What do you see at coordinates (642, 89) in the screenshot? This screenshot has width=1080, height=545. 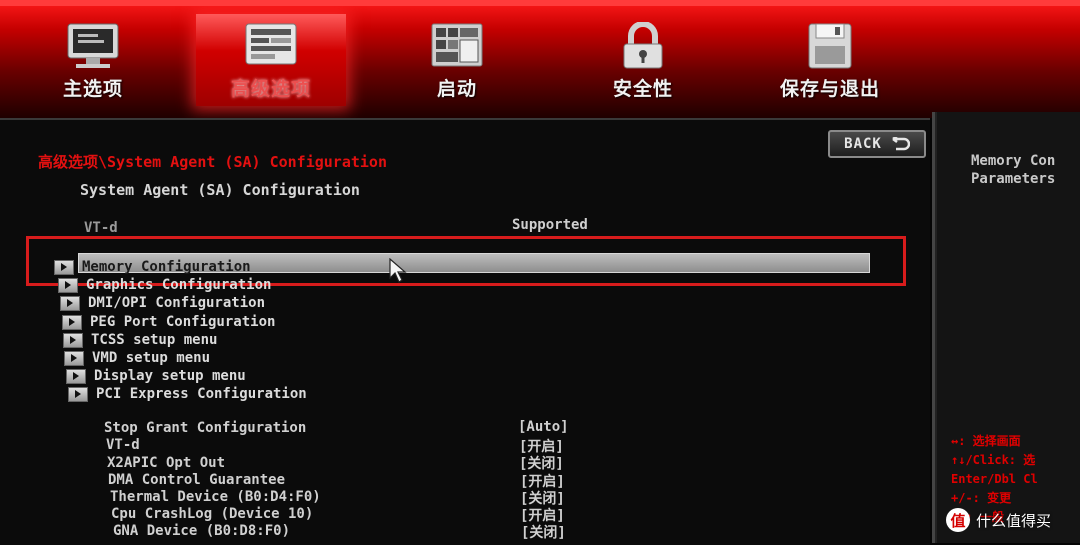 I see `tab-label-security: 安全性` at bounding box center [642, 89].